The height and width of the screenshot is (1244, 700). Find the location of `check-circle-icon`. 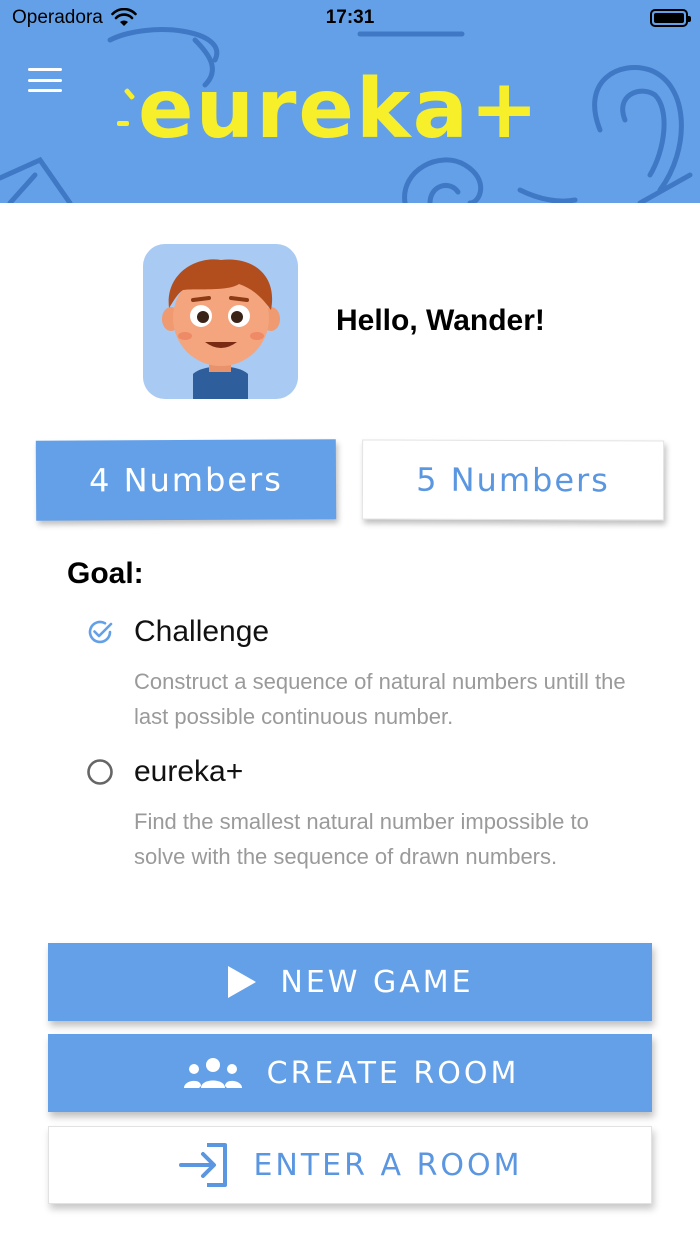

check-circle-icon is located at coordinates (100, 632).